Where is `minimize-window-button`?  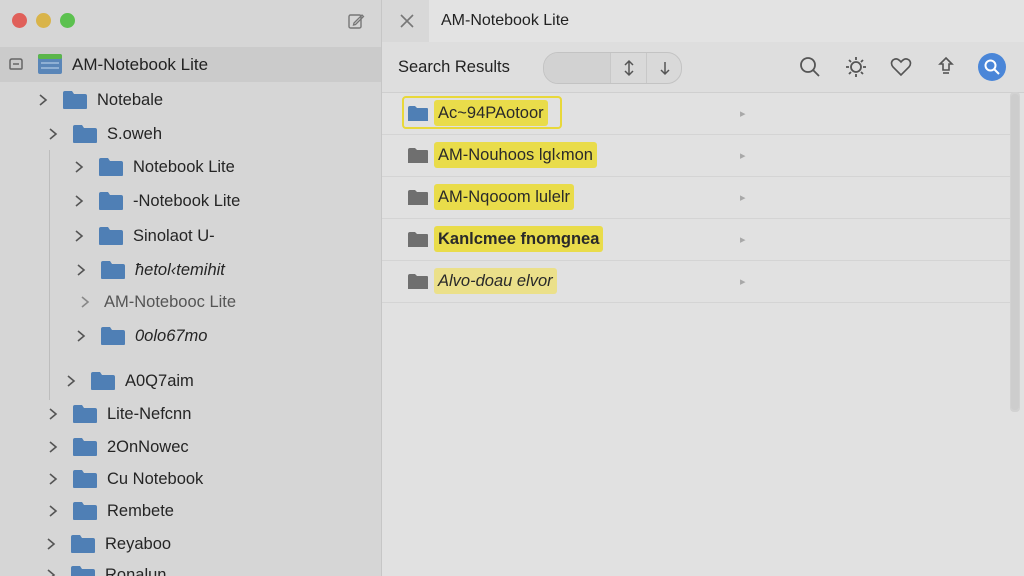 minimize-window-button is located at coordinates (43, 20).